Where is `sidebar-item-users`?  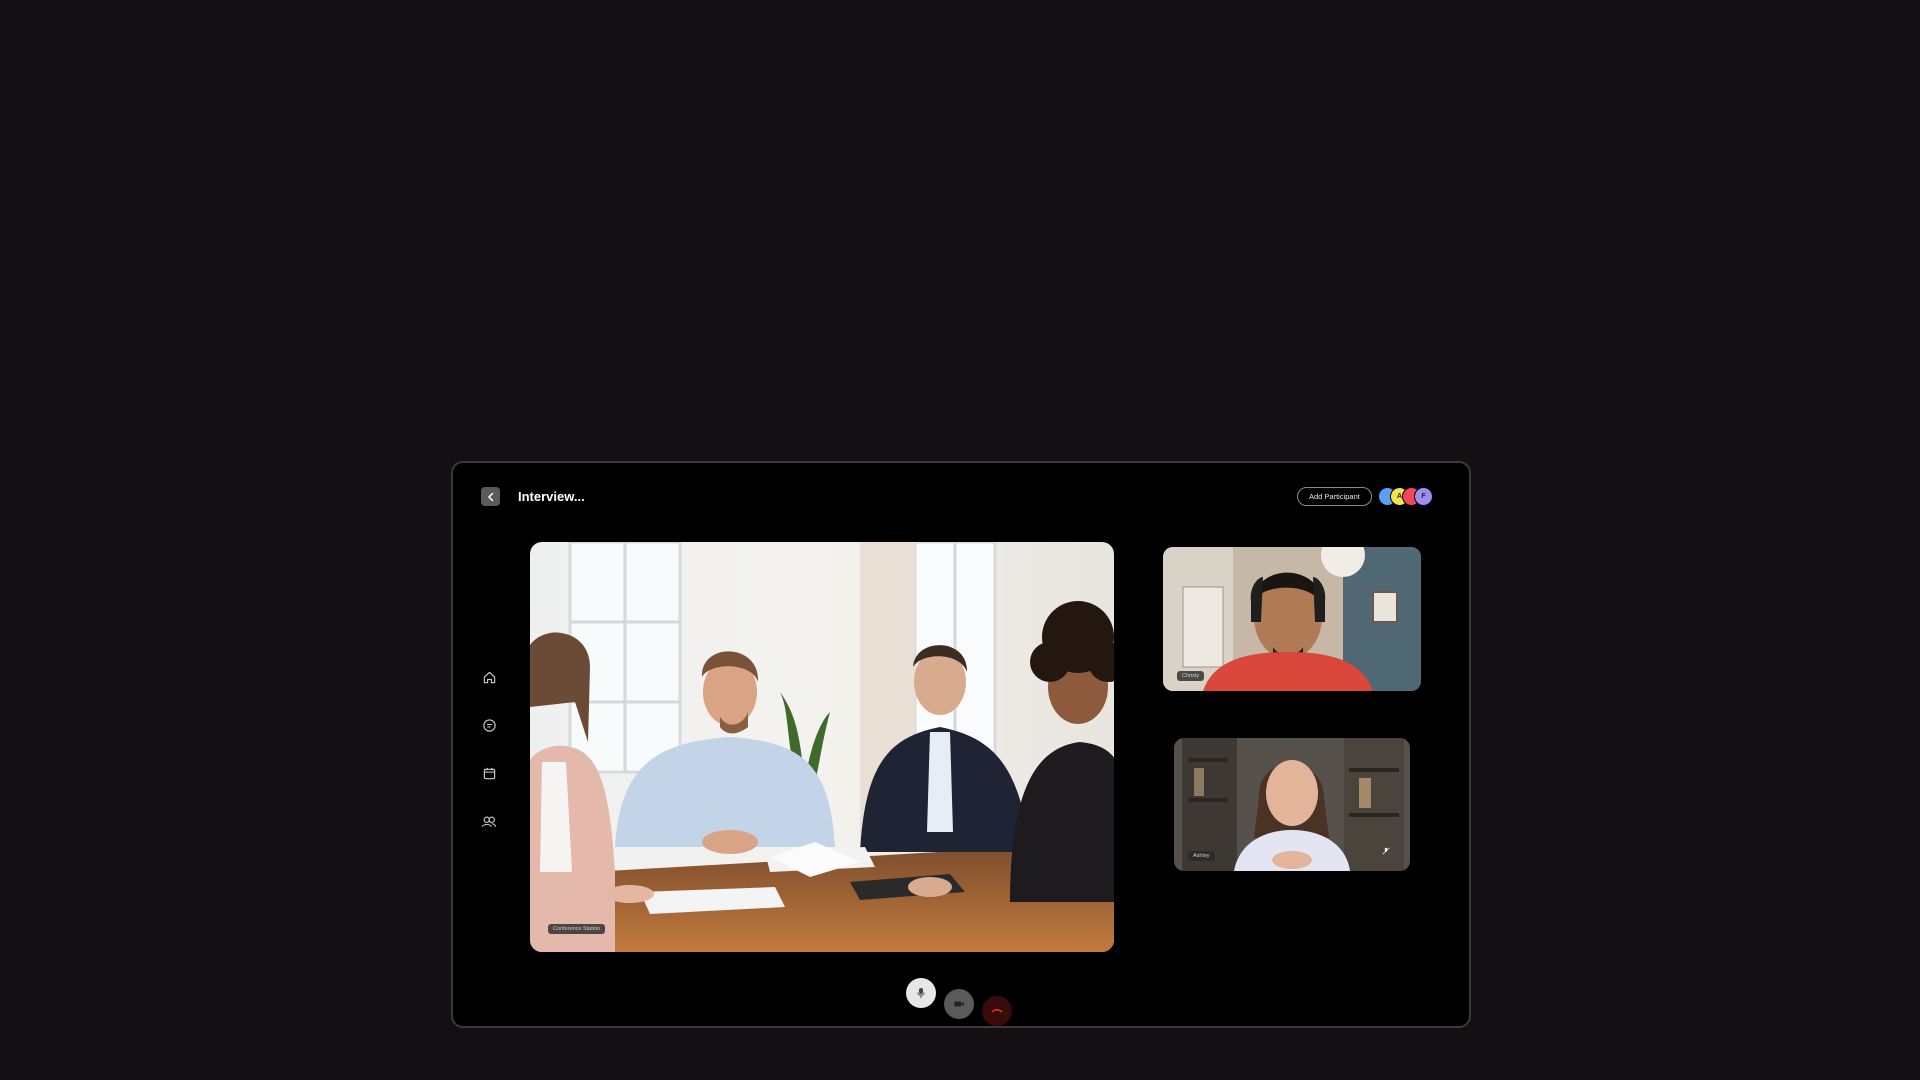 sidebar-item-users is located at coordinates (489, 821).